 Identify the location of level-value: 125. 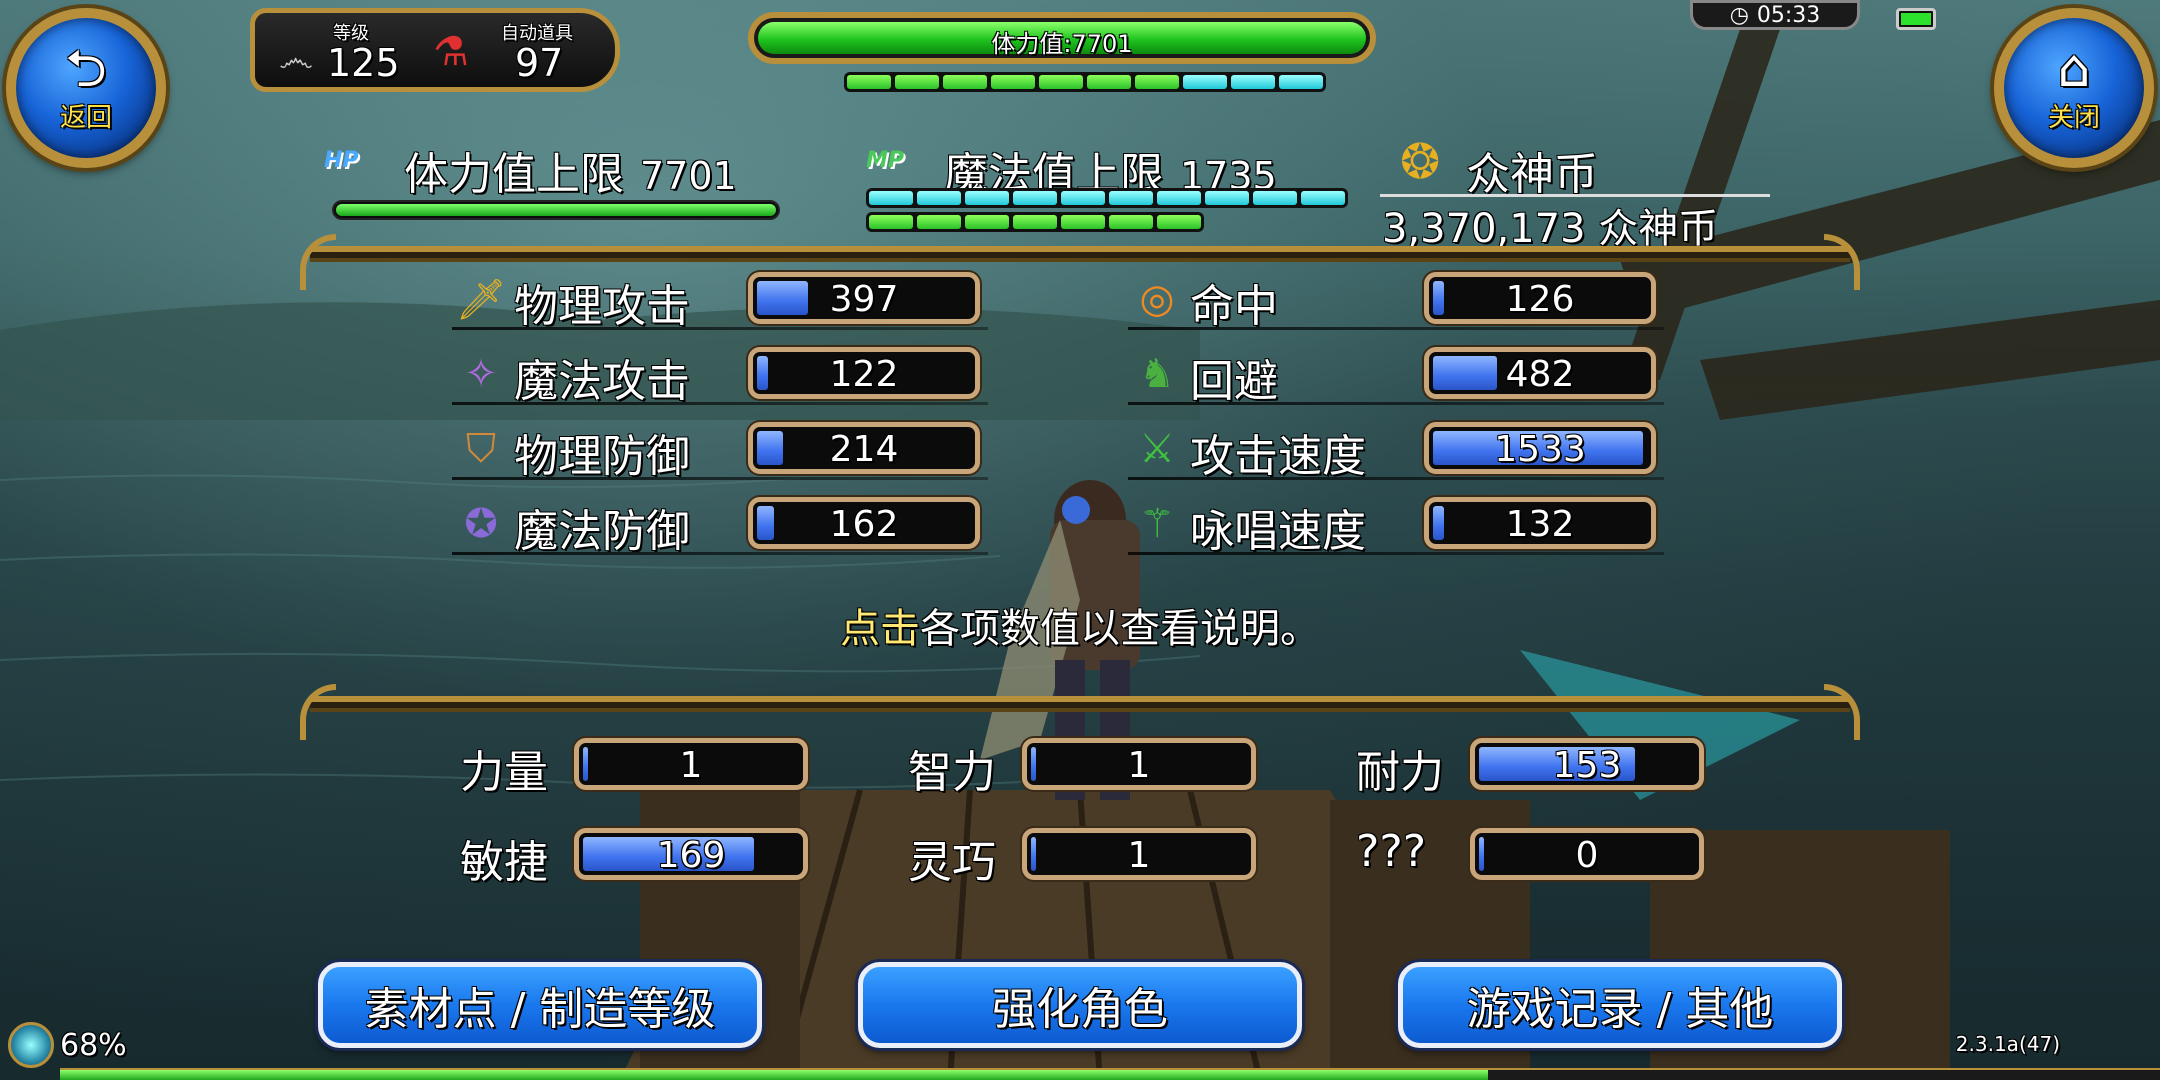
(363, 63).